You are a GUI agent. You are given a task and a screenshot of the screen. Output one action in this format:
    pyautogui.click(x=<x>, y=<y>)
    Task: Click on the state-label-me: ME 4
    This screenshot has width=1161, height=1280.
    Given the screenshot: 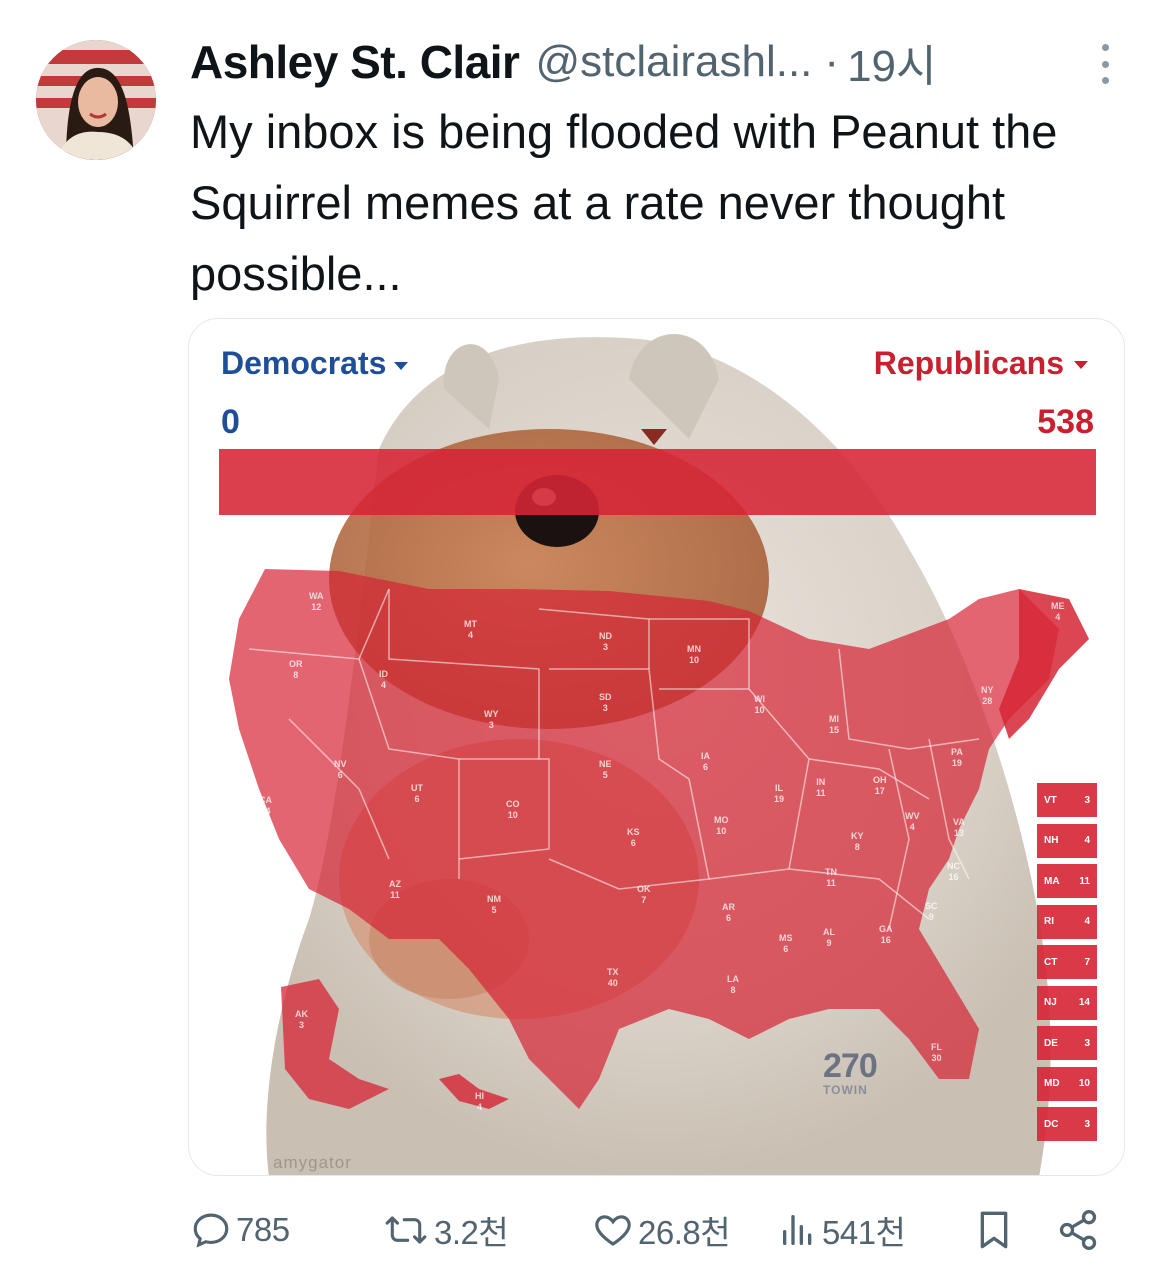 What is the action you would take?
    pyautogui.click(x=1058, y=612)
    